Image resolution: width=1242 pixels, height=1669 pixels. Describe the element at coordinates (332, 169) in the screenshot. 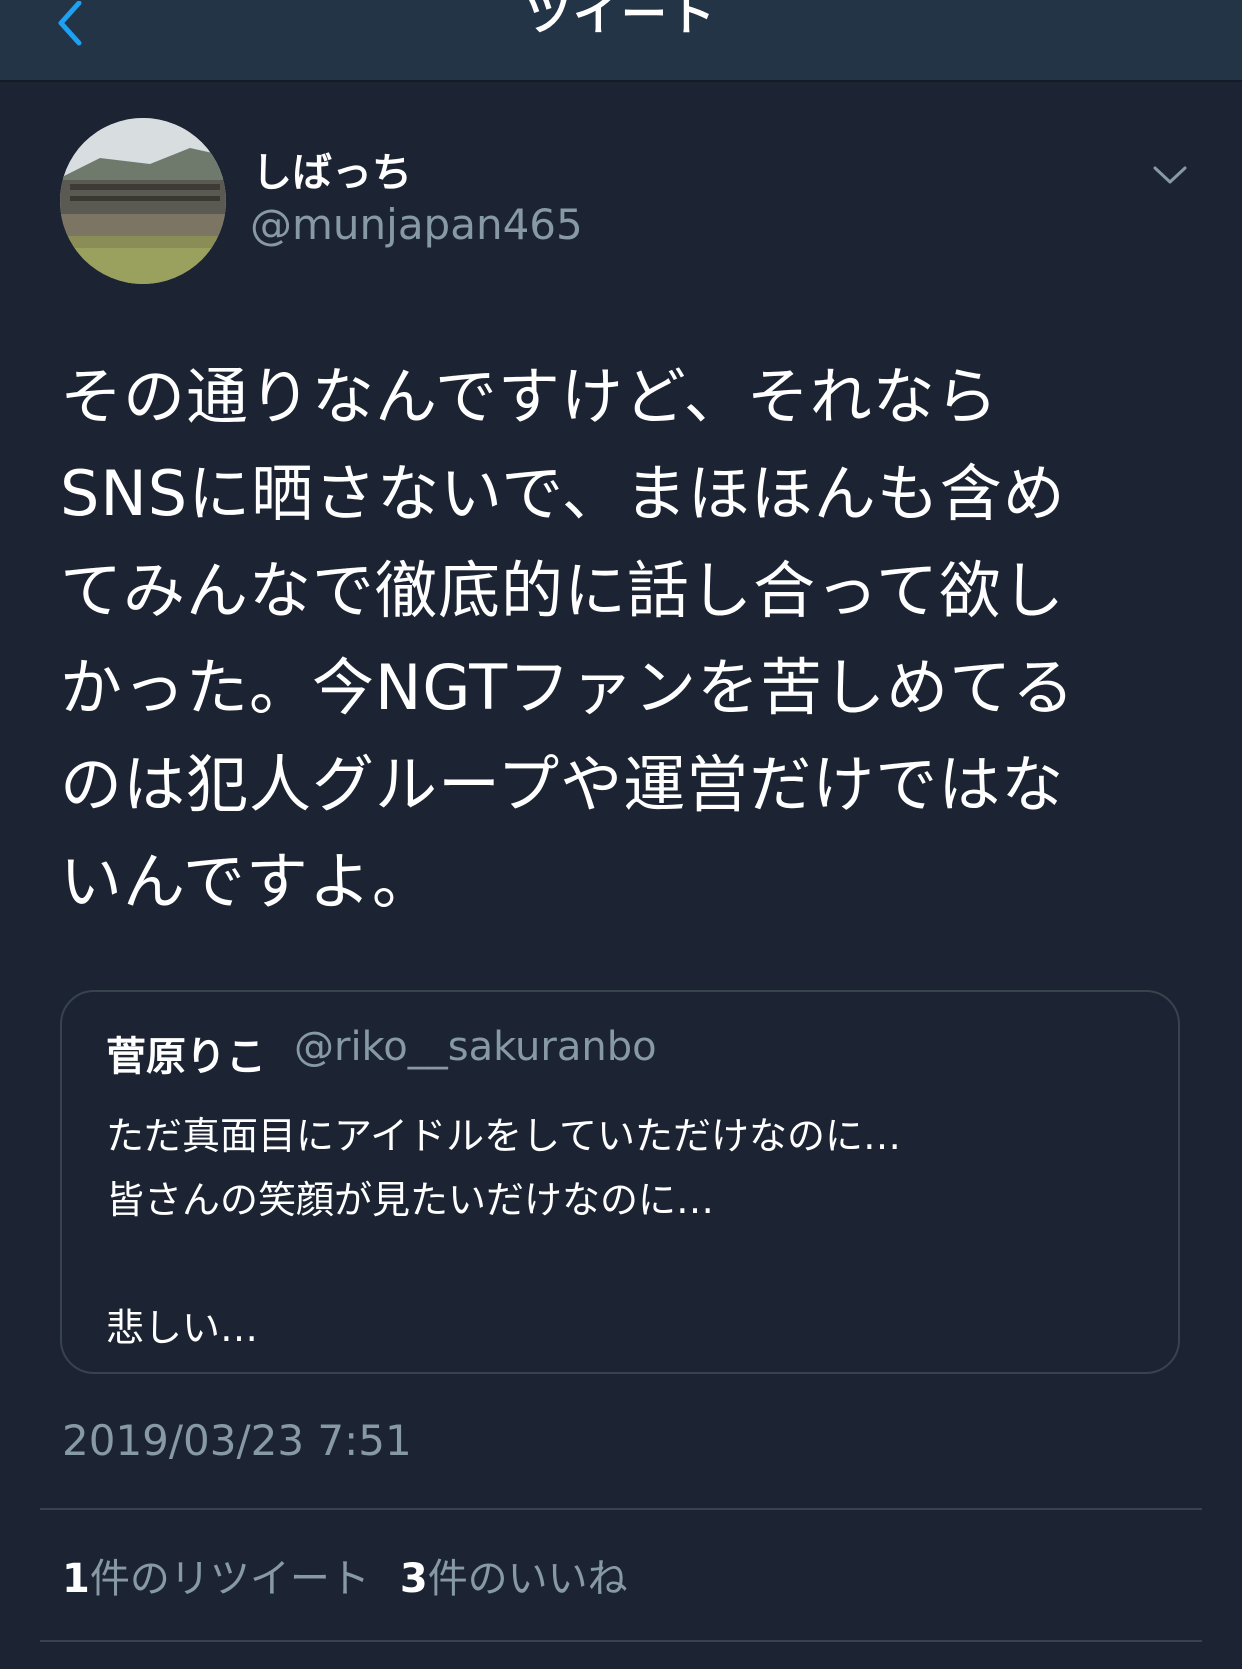

I see `author-display-name: しばっち` at that location.